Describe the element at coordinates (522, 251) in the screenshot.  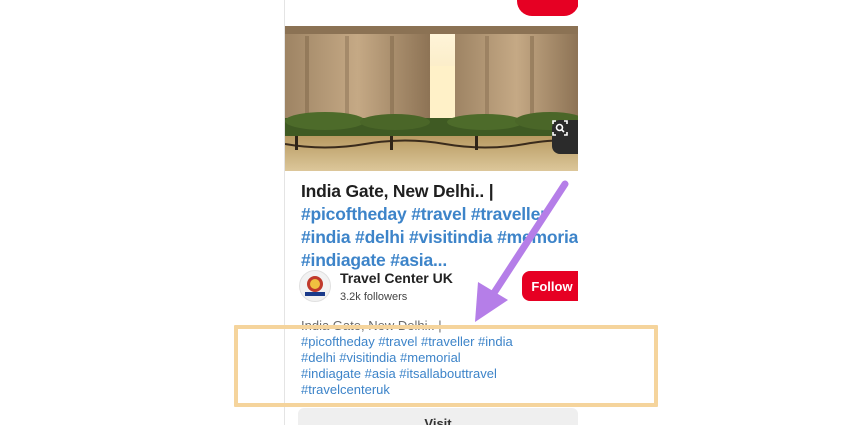
I see `annotation-arrow-icon` at that location.